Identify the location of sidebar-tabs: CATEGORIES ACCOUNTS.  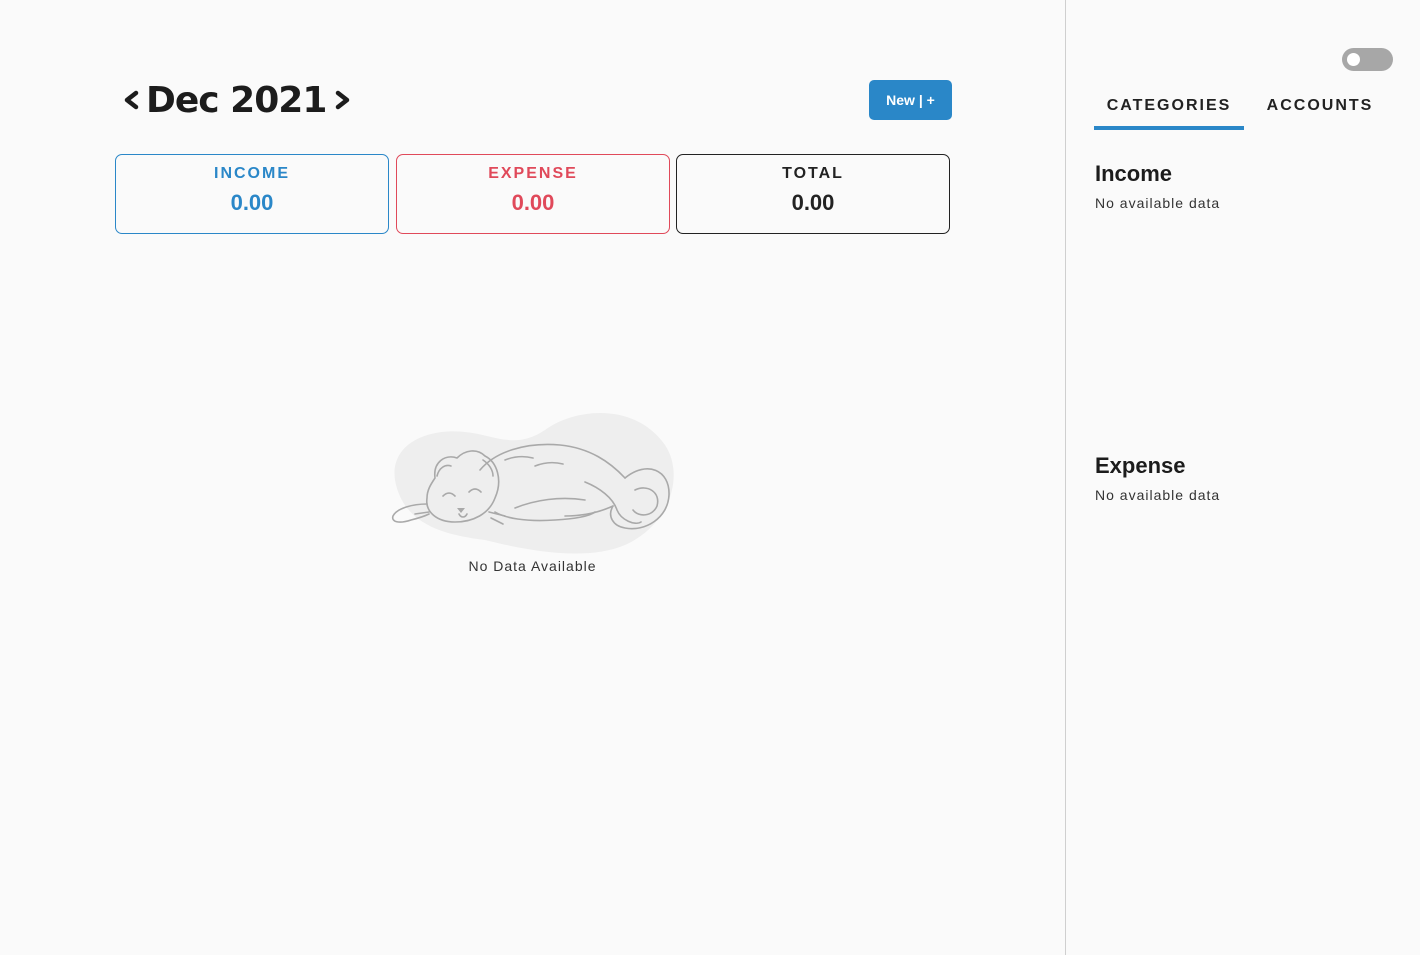
(1244, 108).